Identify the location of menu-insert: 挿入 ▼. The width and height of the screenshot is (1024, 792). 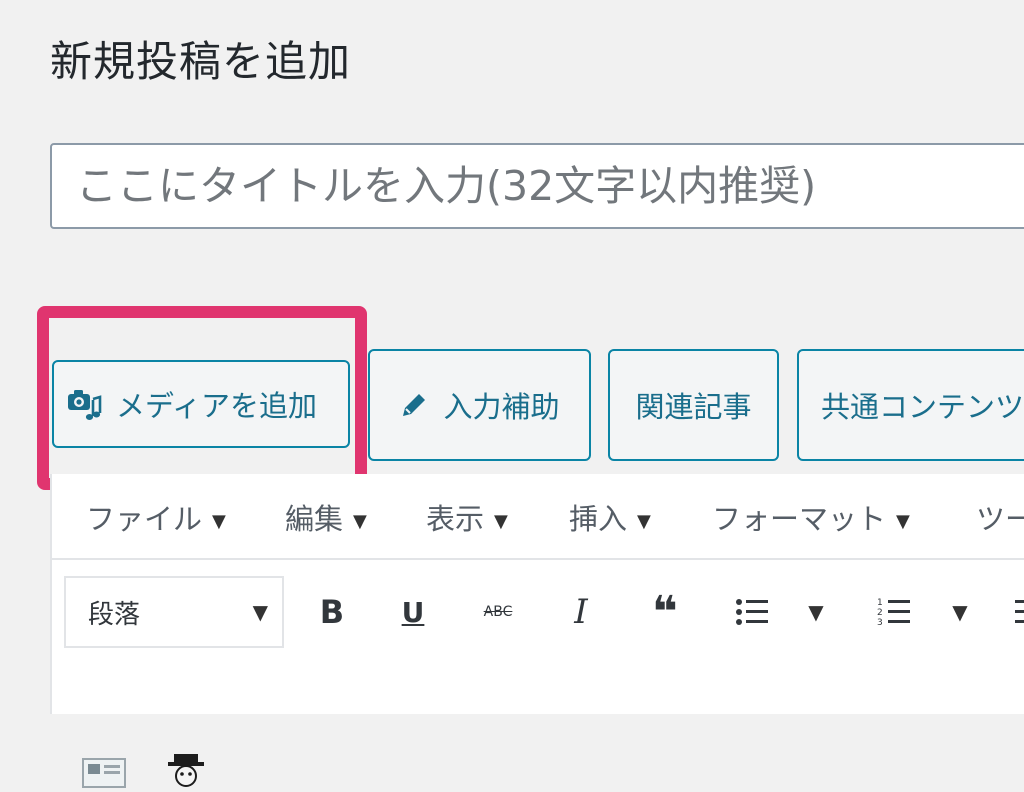
(610, 517).